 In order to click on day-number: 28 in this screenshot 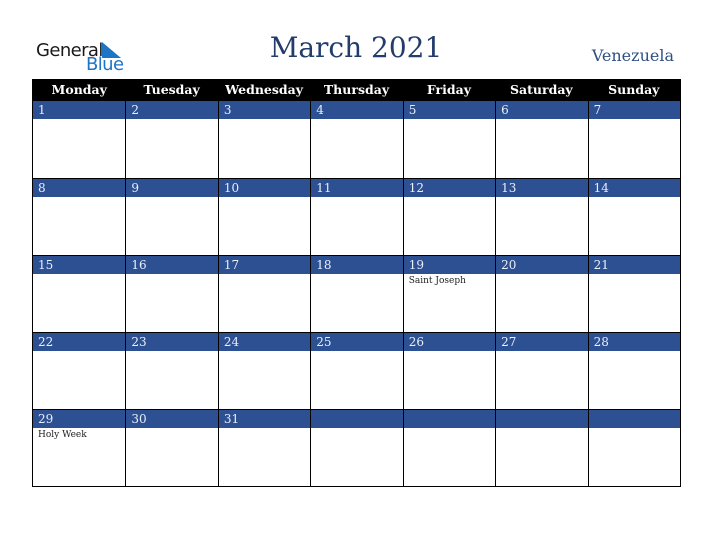, I will do `click(634, 342)`.